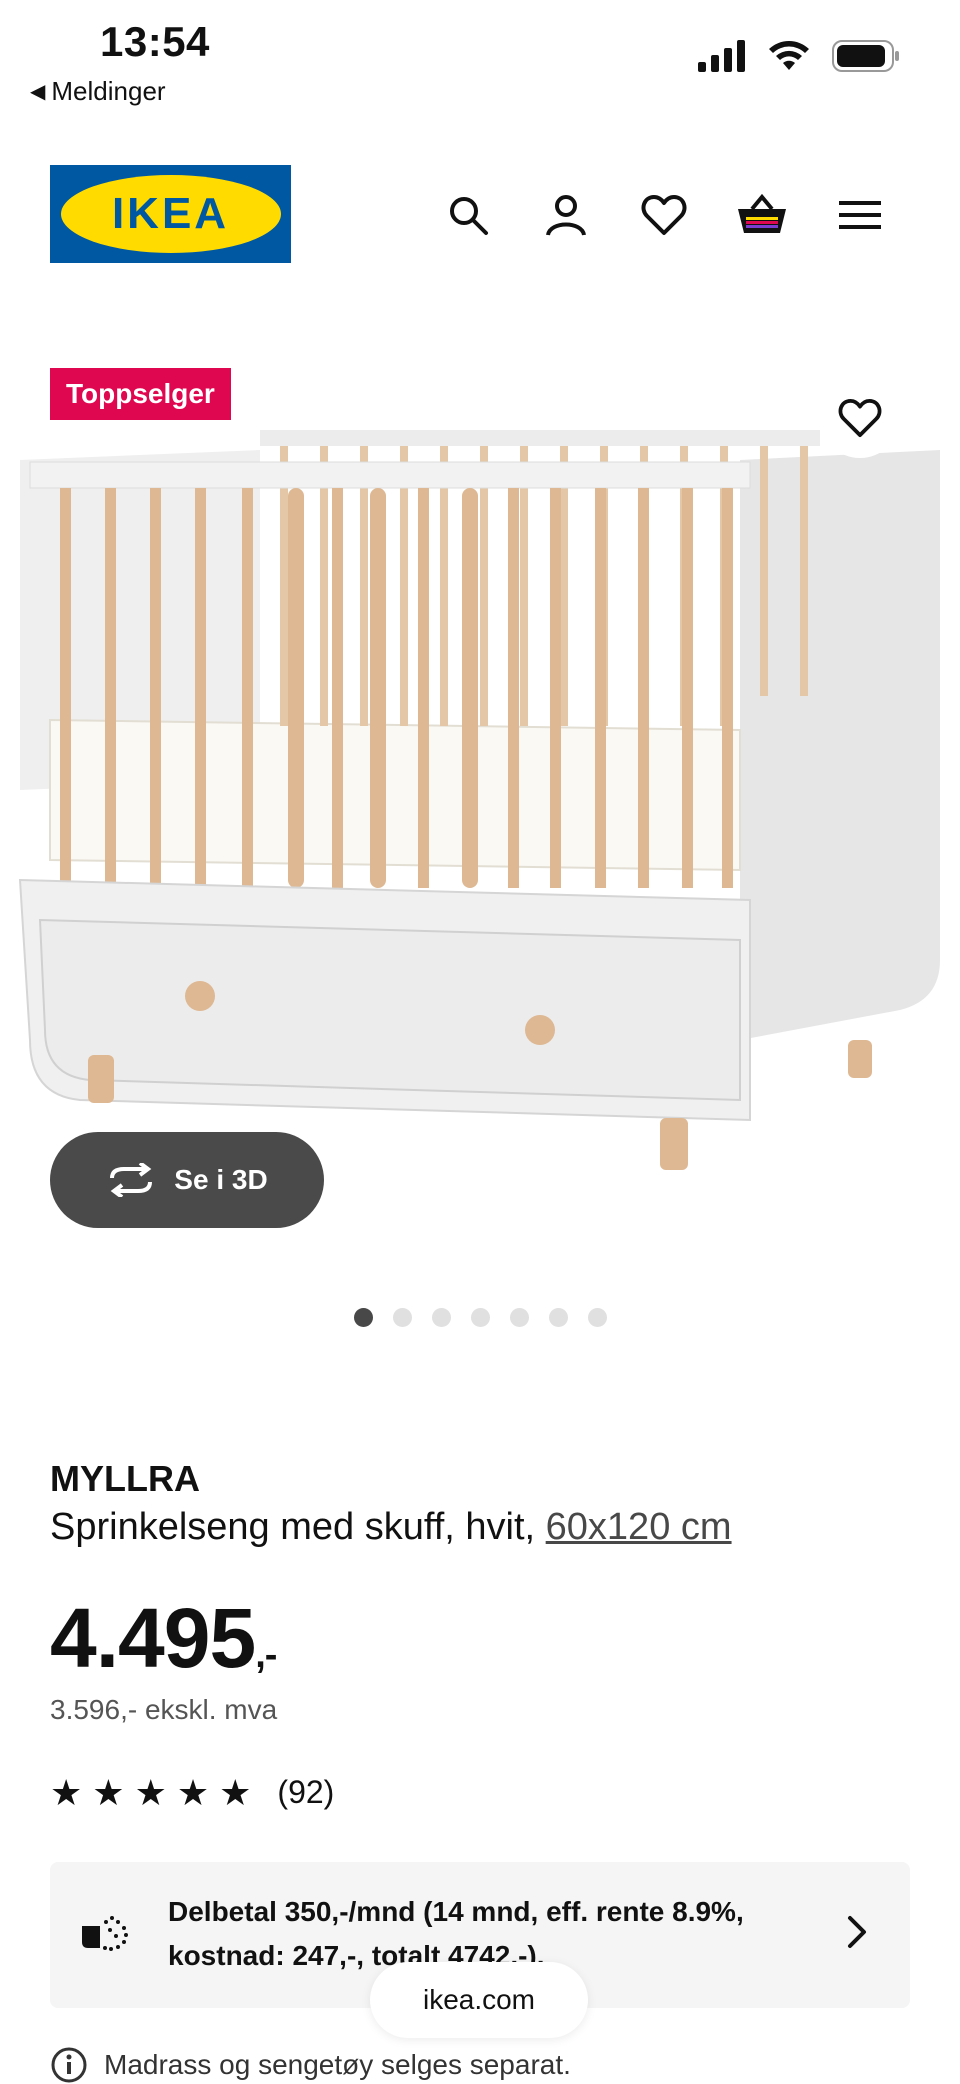  What do you see at coordinates (38, 92) in the screenshot?
I see `back-triangle-icon: ◀` at bounding box center [38, 92].